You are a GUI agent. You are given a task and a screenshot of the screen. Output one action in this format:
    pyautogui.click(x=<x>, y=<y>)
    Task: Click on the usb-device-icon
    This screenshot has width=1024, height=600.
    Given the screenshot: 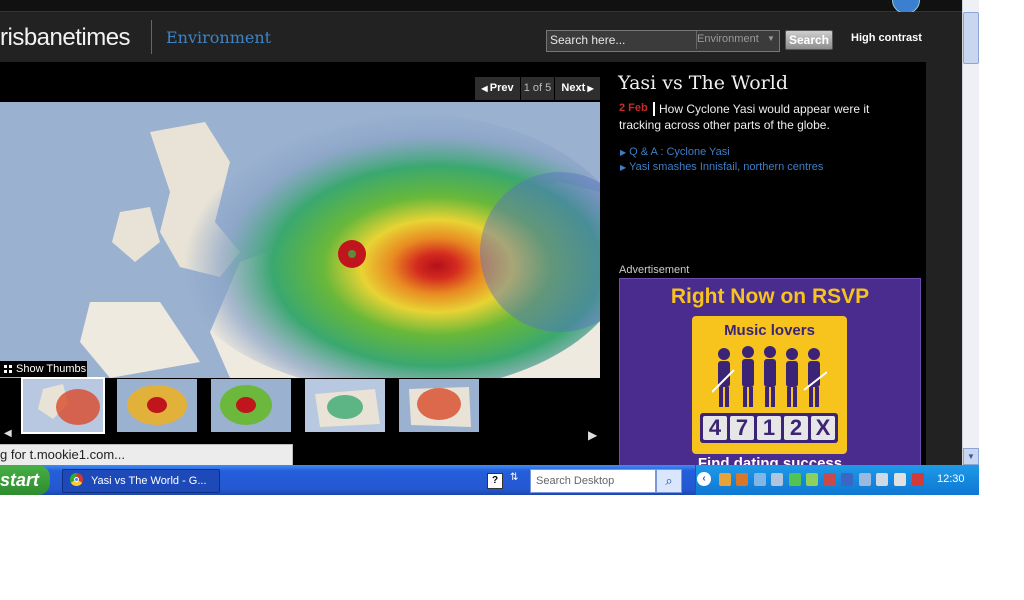 What is the action you would take?
    pyautogui.click(x=900, y=479)
    